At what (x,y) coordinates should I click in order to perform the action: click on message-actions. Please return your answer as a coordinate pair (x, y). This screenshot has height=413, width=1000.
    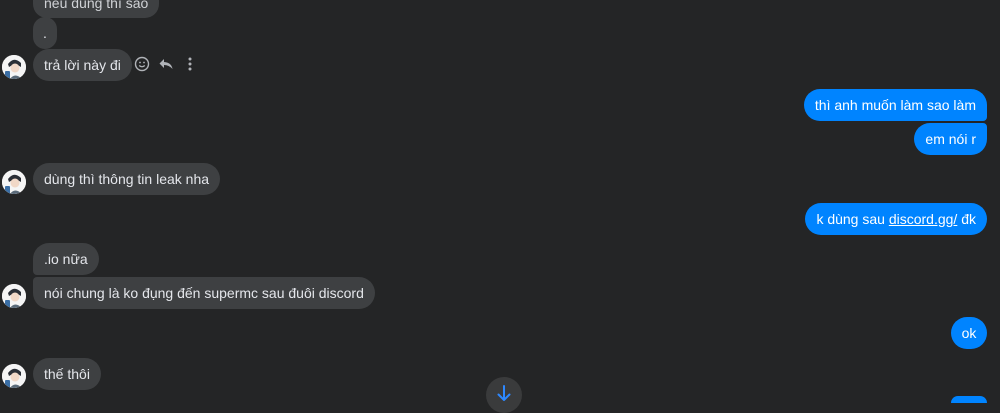
    Looking at the image, I should click on (166, 64).